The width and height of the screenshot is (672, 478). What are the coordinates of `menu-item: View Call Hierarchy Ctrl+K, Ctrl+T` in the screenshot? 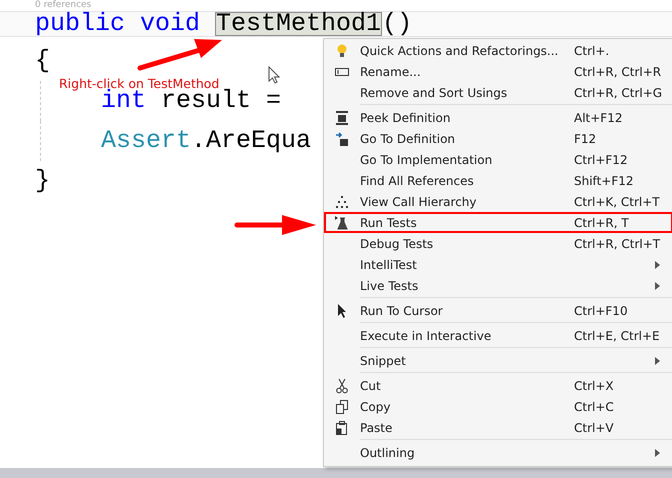 It's located at (498, 201).